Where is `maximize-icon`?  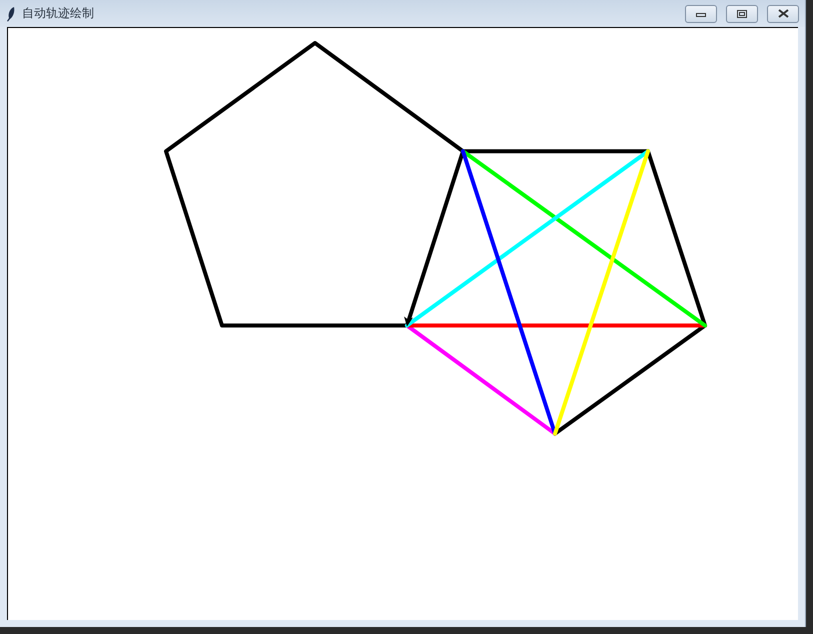 maximize-icon is located at coordinates (742, 14).